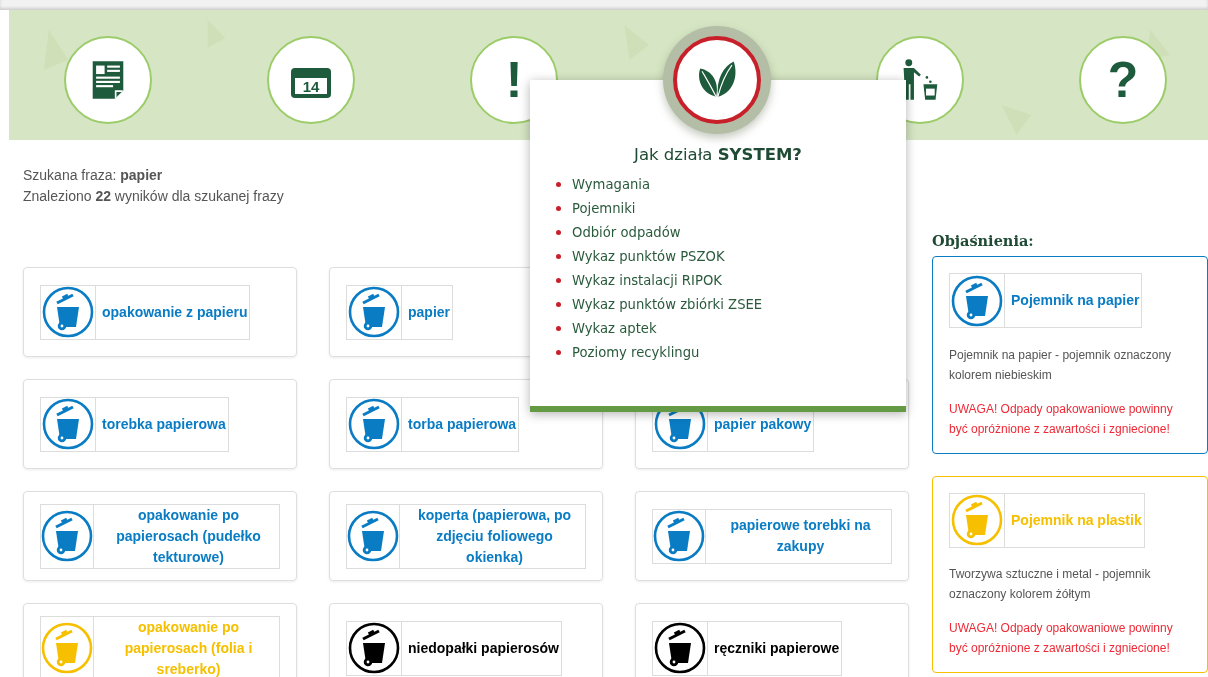 This screenshot has height=677, width=1208. What do you see at coordinates (747, 648) in the screenshot?
I see `result-item: ręczniki papierowe` at bounding box center [747, 648].